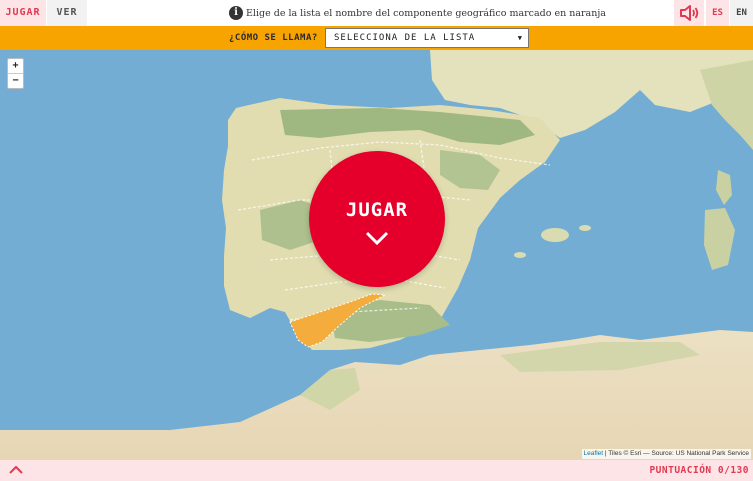 The image size is (753, 481). I want to click on sound-button, so click(689, 13).